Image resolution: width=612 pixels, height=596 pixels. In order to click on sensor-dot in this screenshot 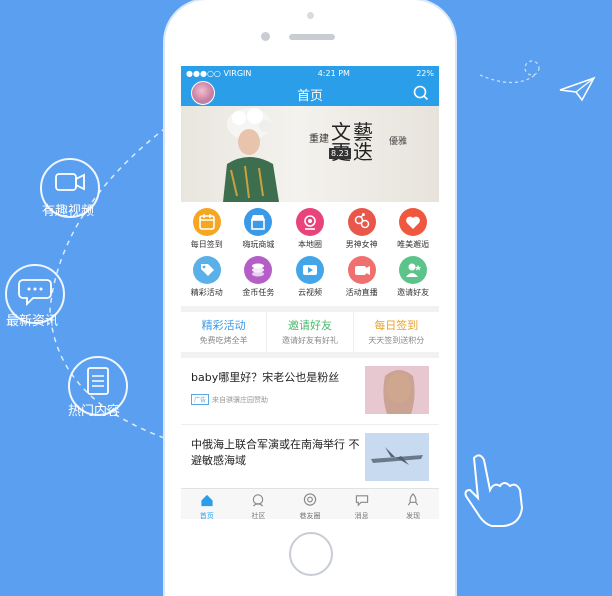, I will do `click(310, 15)`.